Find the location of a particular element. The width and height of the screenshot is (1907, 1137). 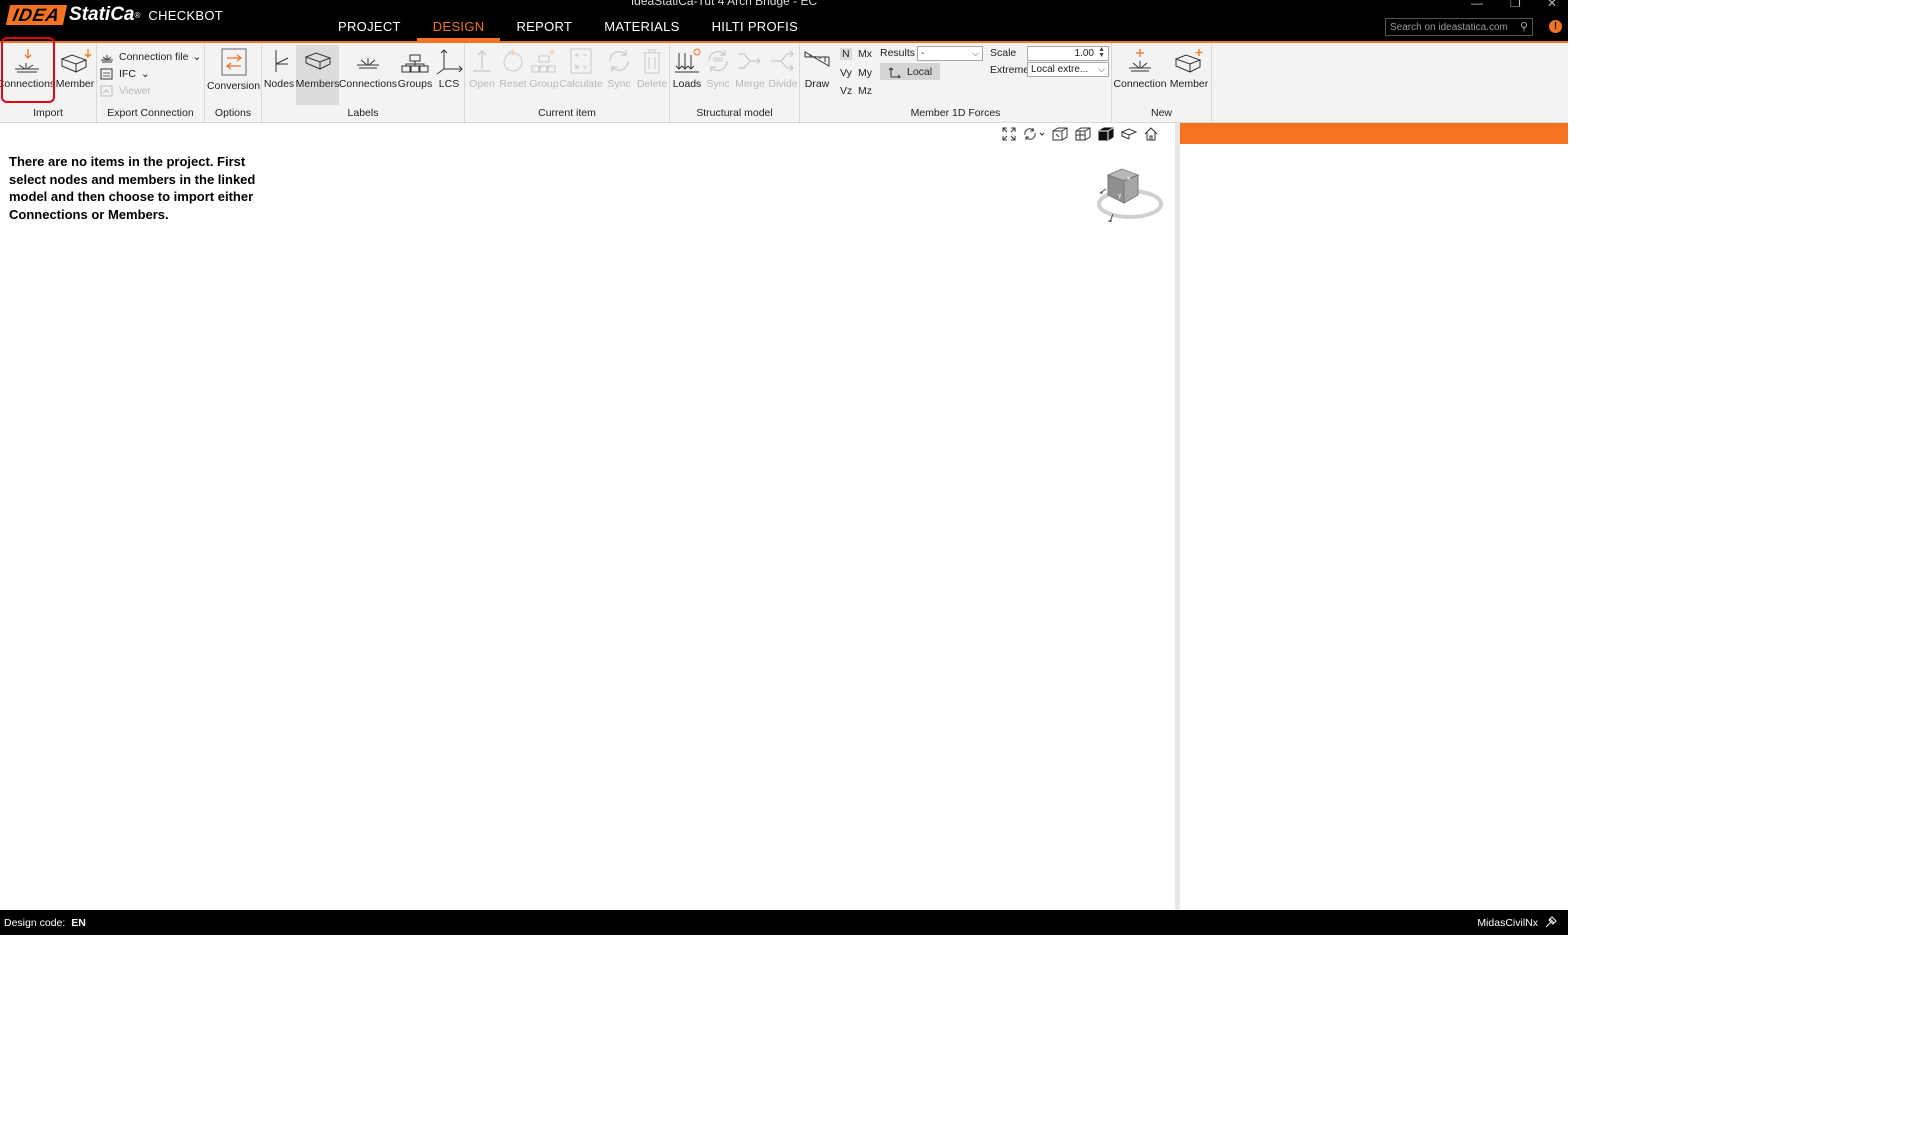

force-mz-toggle: Mz is located at coordinates (865, 91).